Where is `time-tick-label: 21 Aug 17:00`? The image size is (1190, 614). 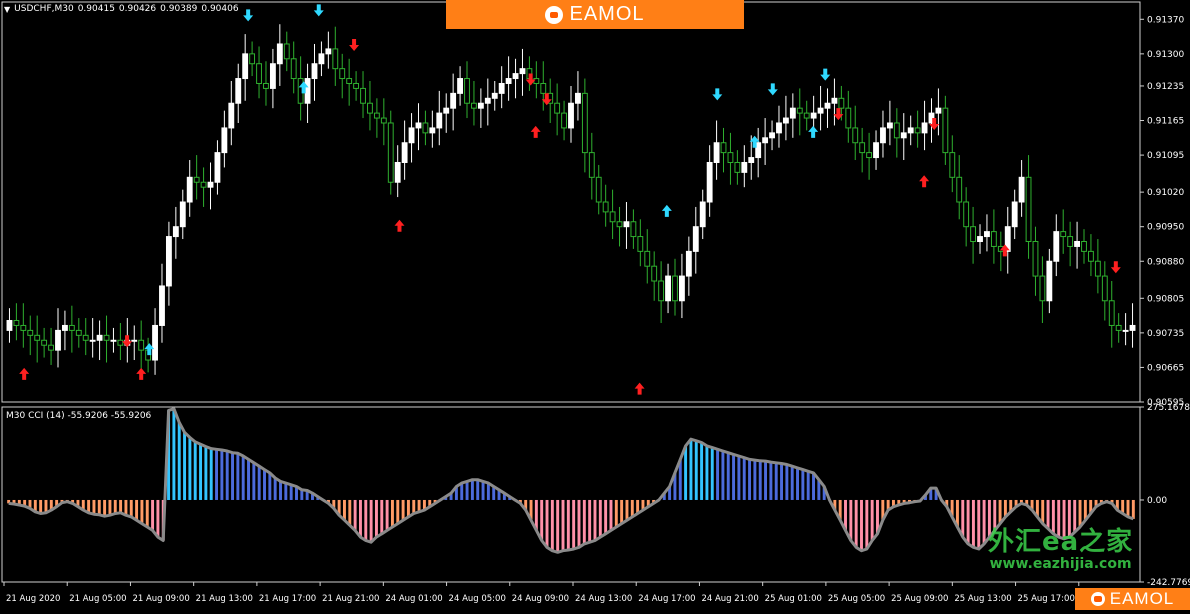 time-tick-label: 21 Aug 17:00 is located at coordinates (287, 599).